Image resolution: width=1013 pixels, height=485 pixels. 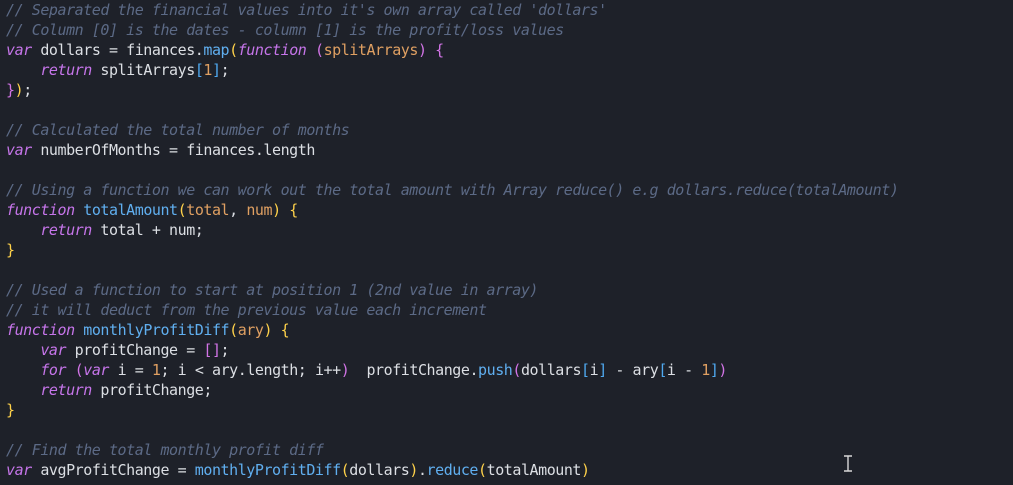 I want to click on code-token: - ary, so click(x=632, y=370).